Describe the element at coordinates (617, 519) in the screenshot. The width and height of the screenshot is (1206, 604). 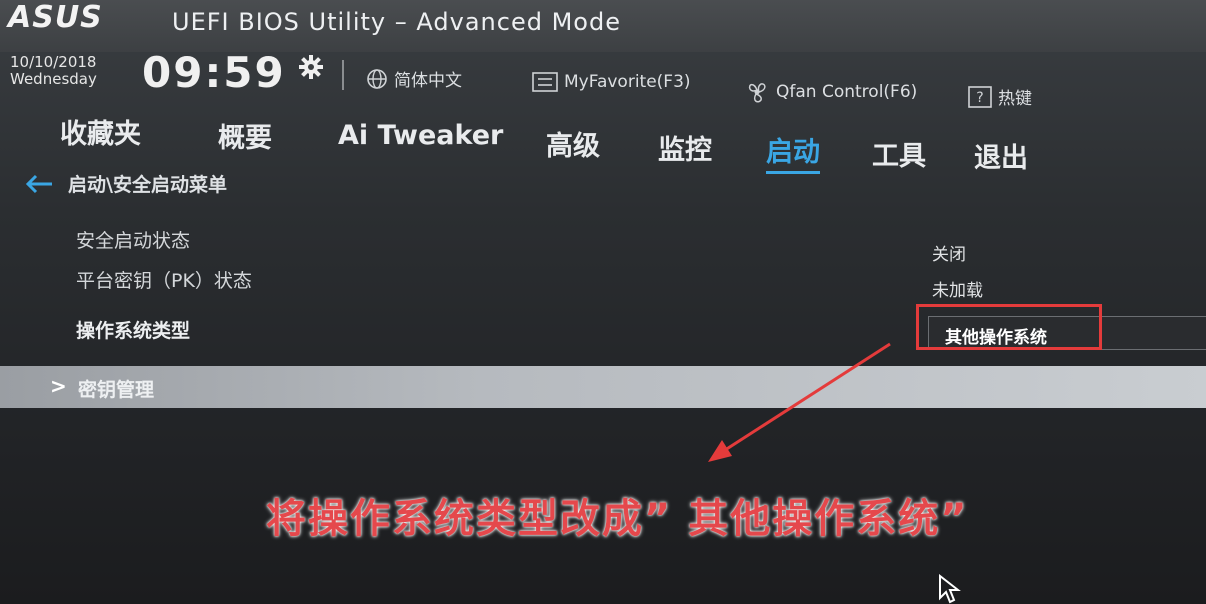
I see `annotation-caption: 将操作系统类型改成” 其他操作系统”` at that location.